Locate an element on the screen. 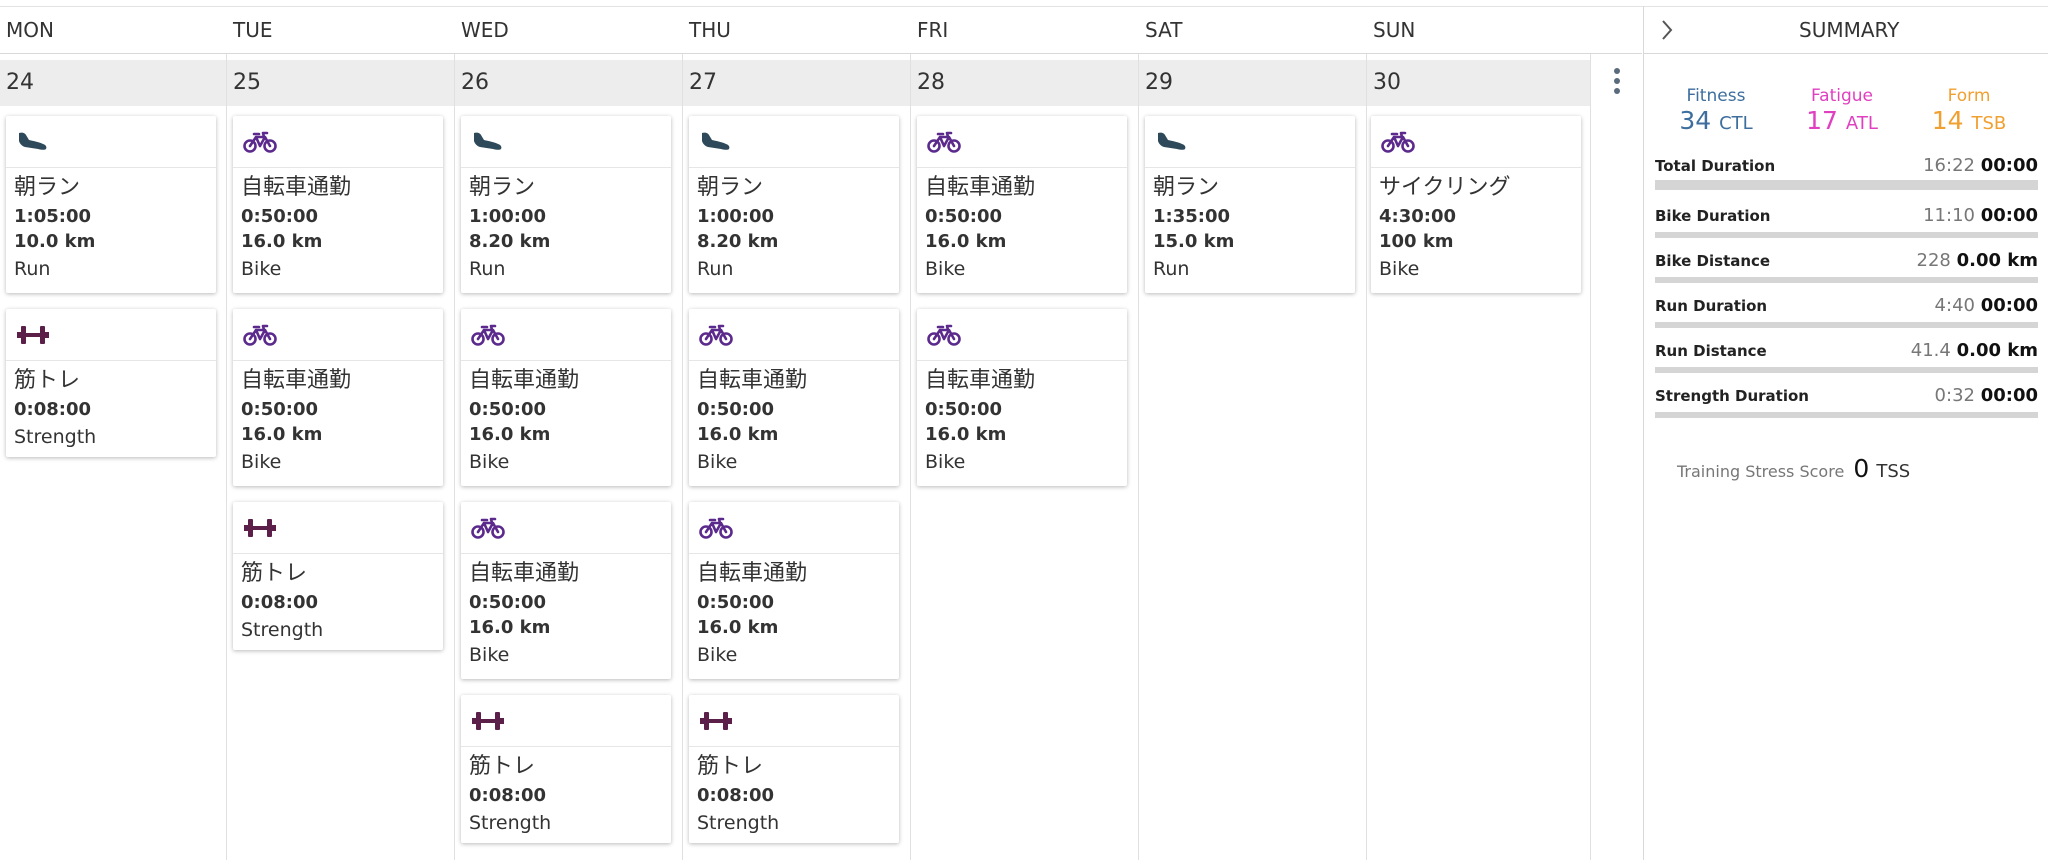  summary-title: SUMMARY is located at coordinates (1849, 30).